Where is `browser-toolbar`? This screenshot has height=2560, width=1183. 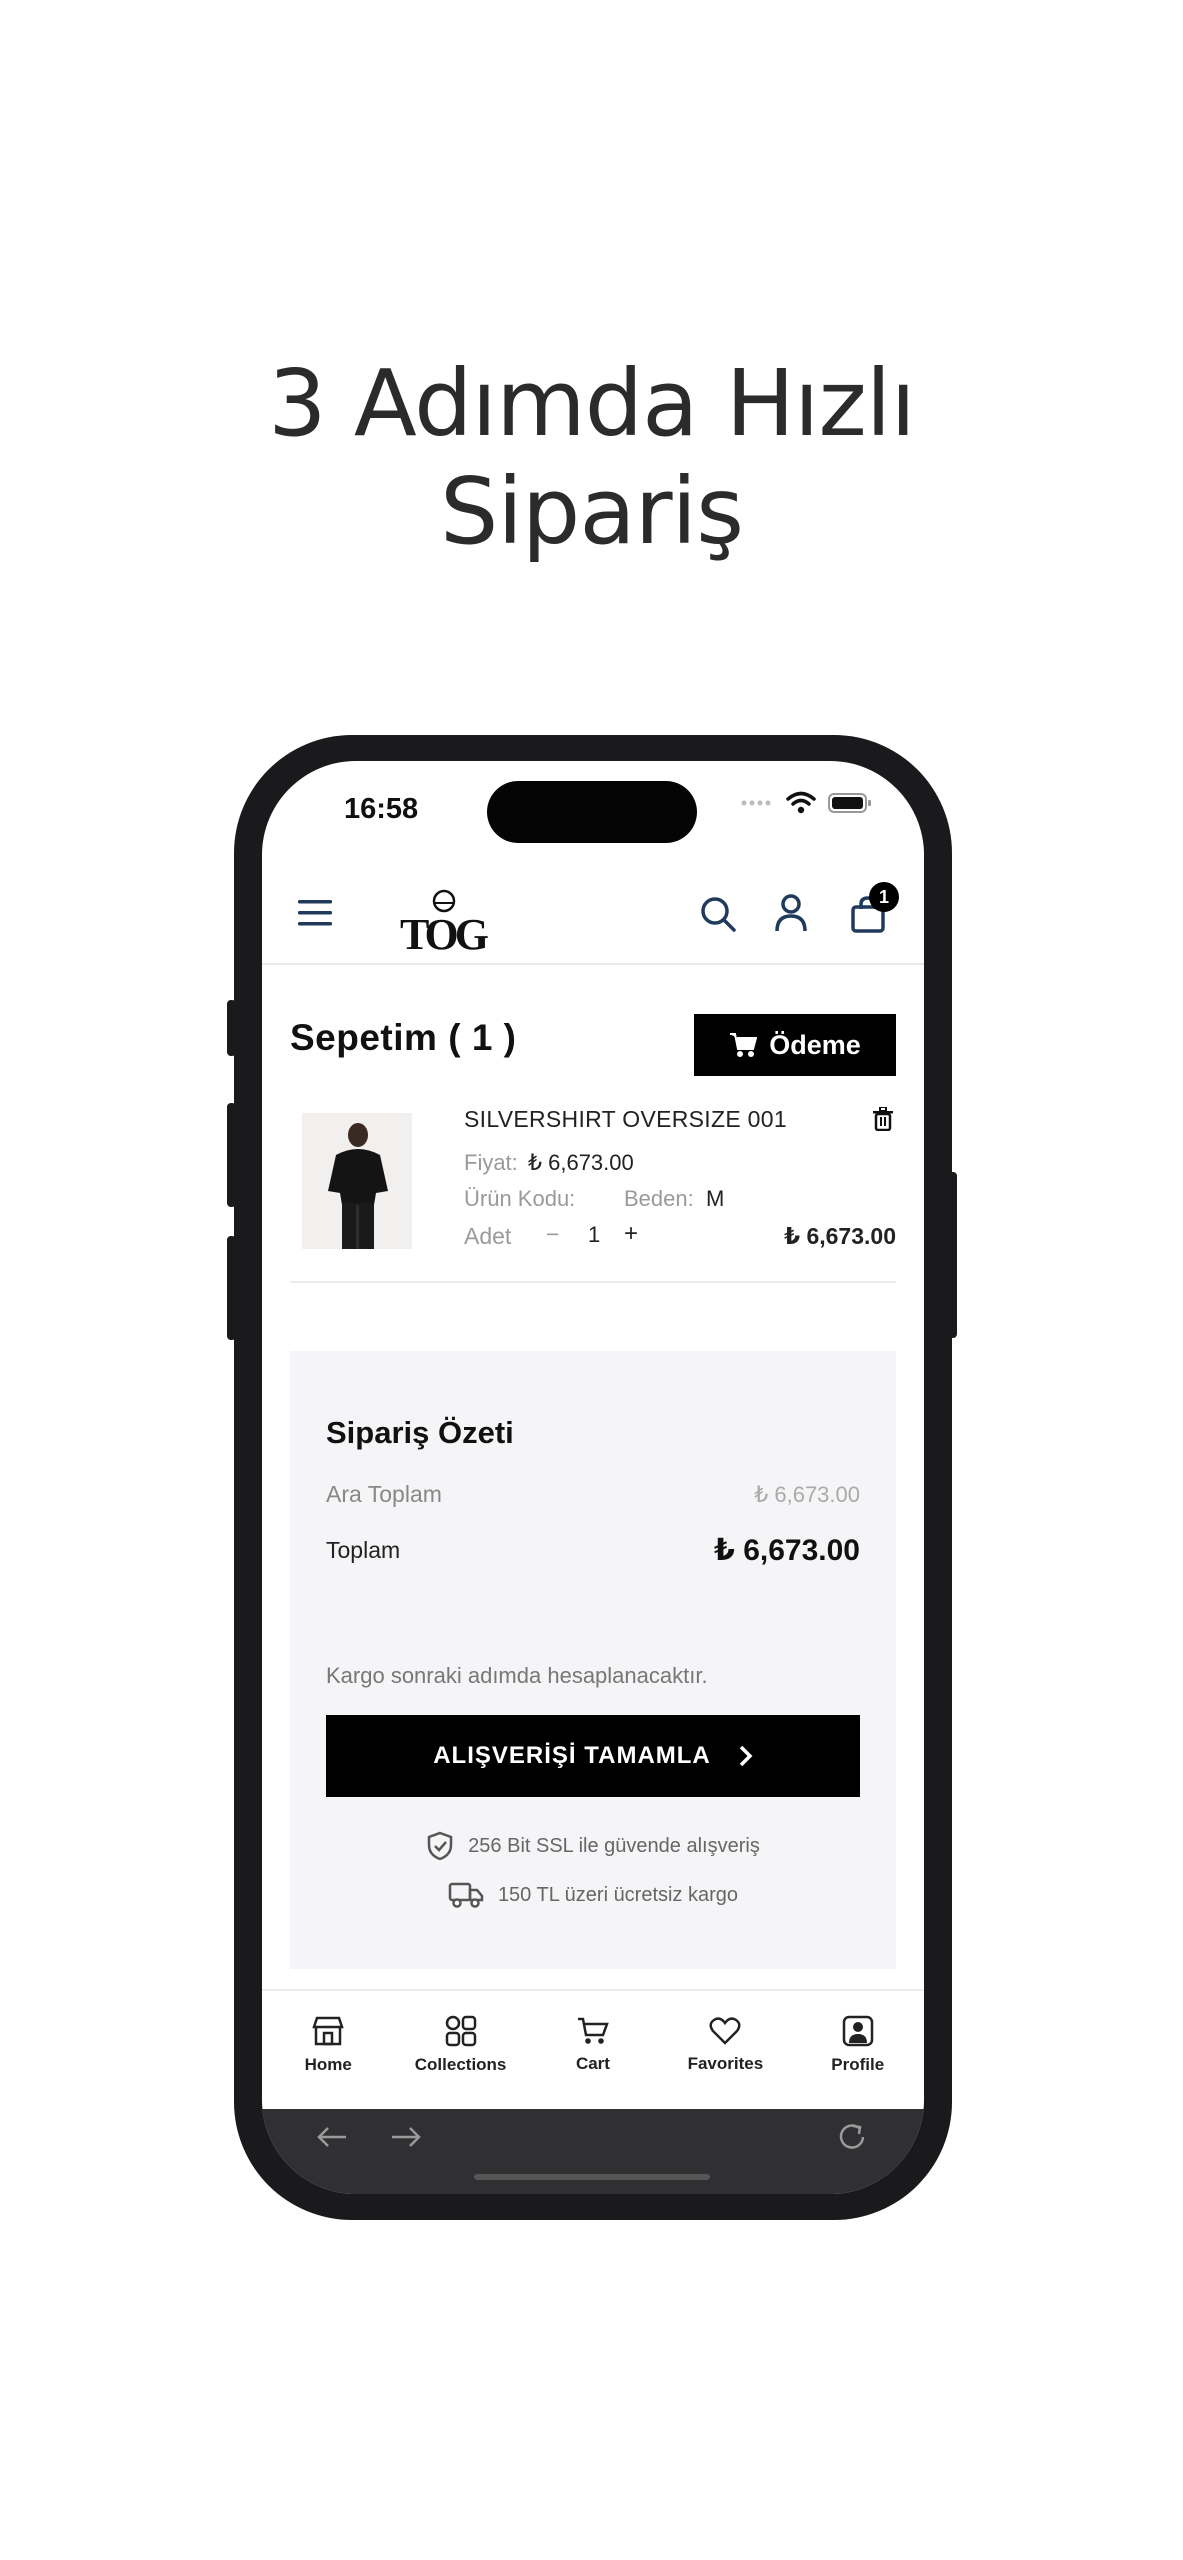
browser-toolbar is located at coordinates (593, 2151).